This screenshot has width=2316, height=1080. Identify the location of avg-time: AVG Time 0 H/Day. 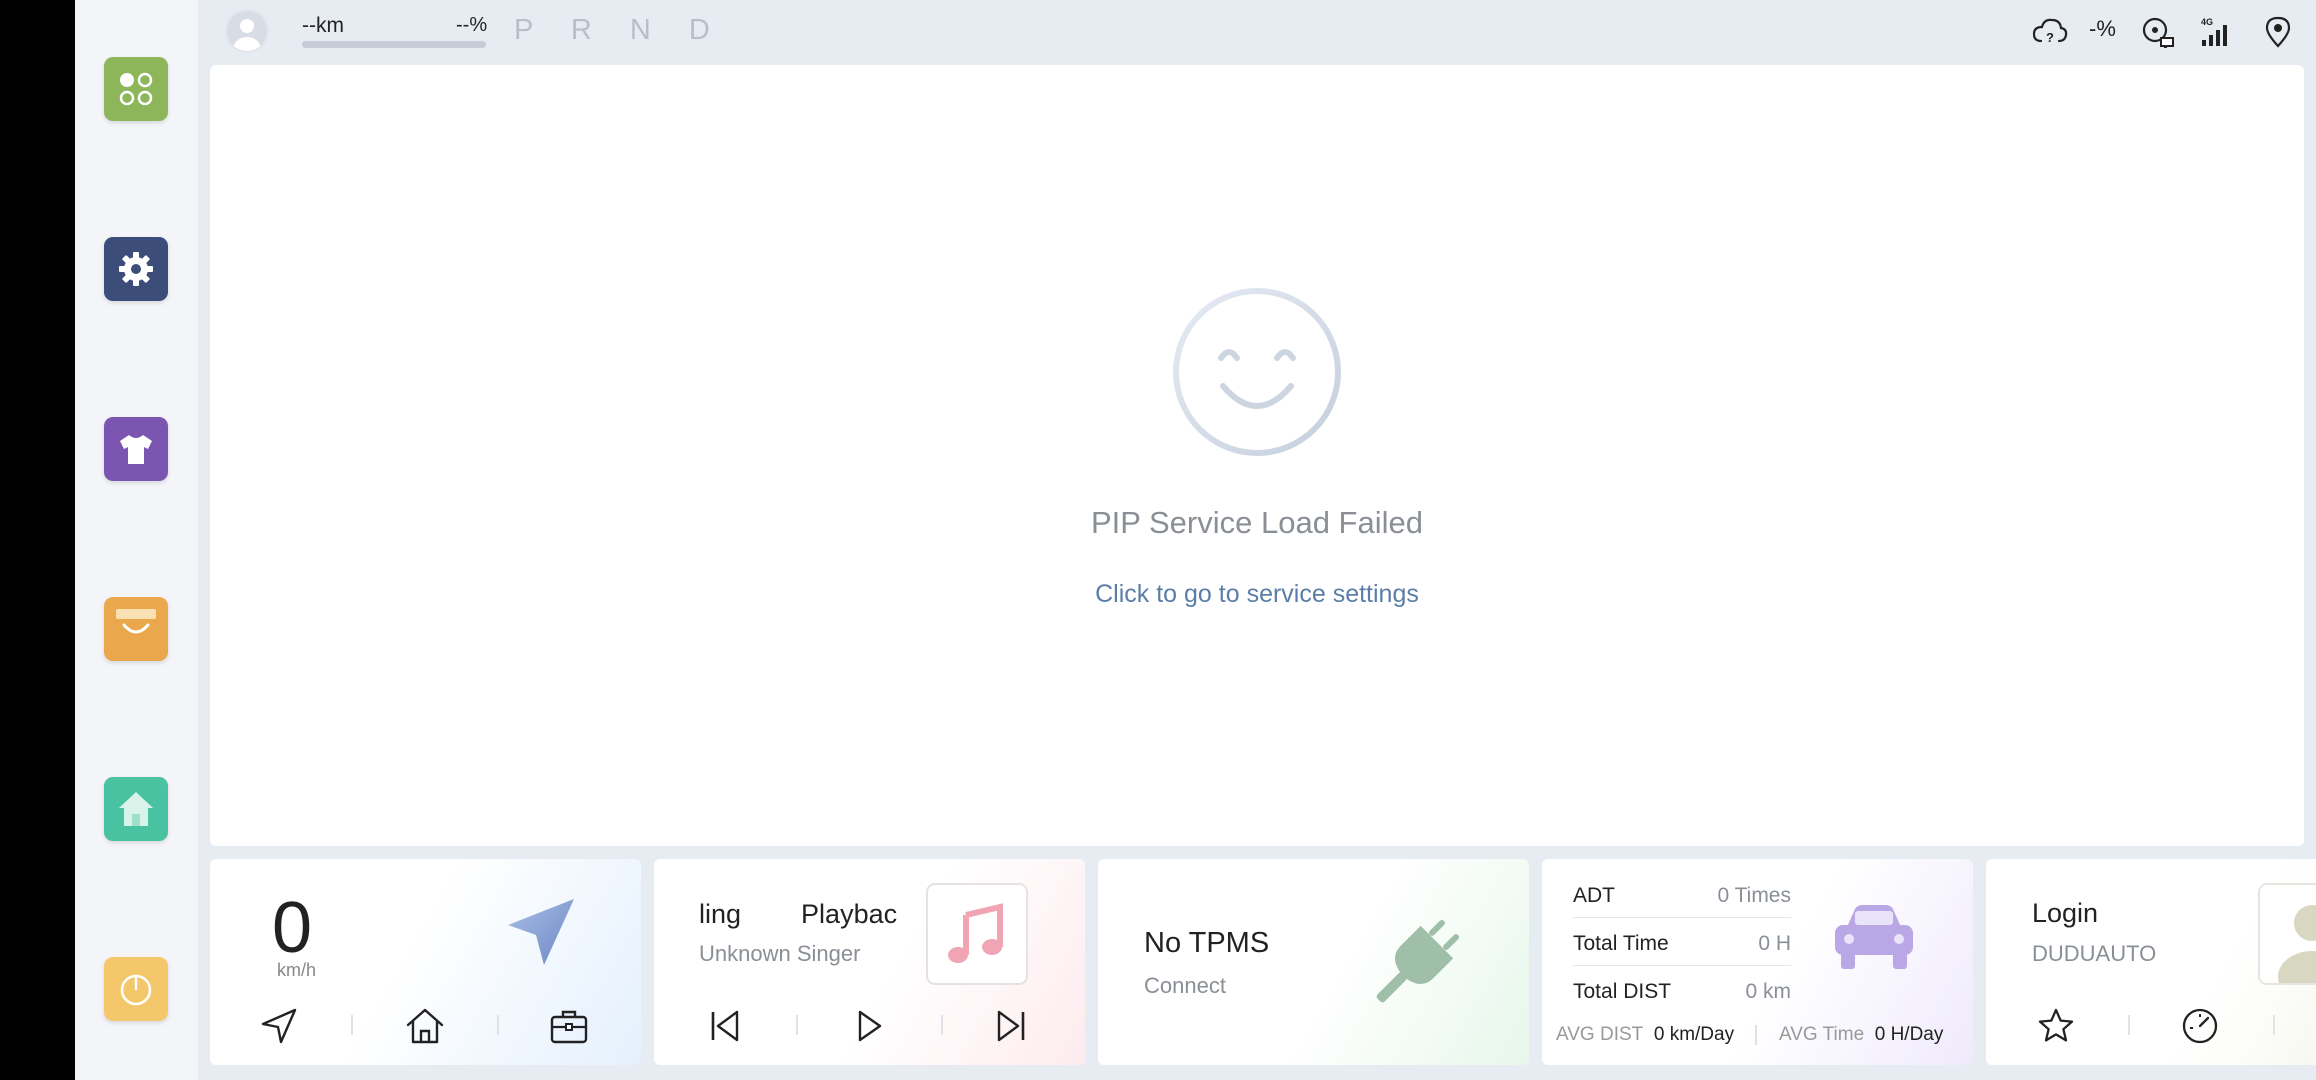
(1861, 1035).